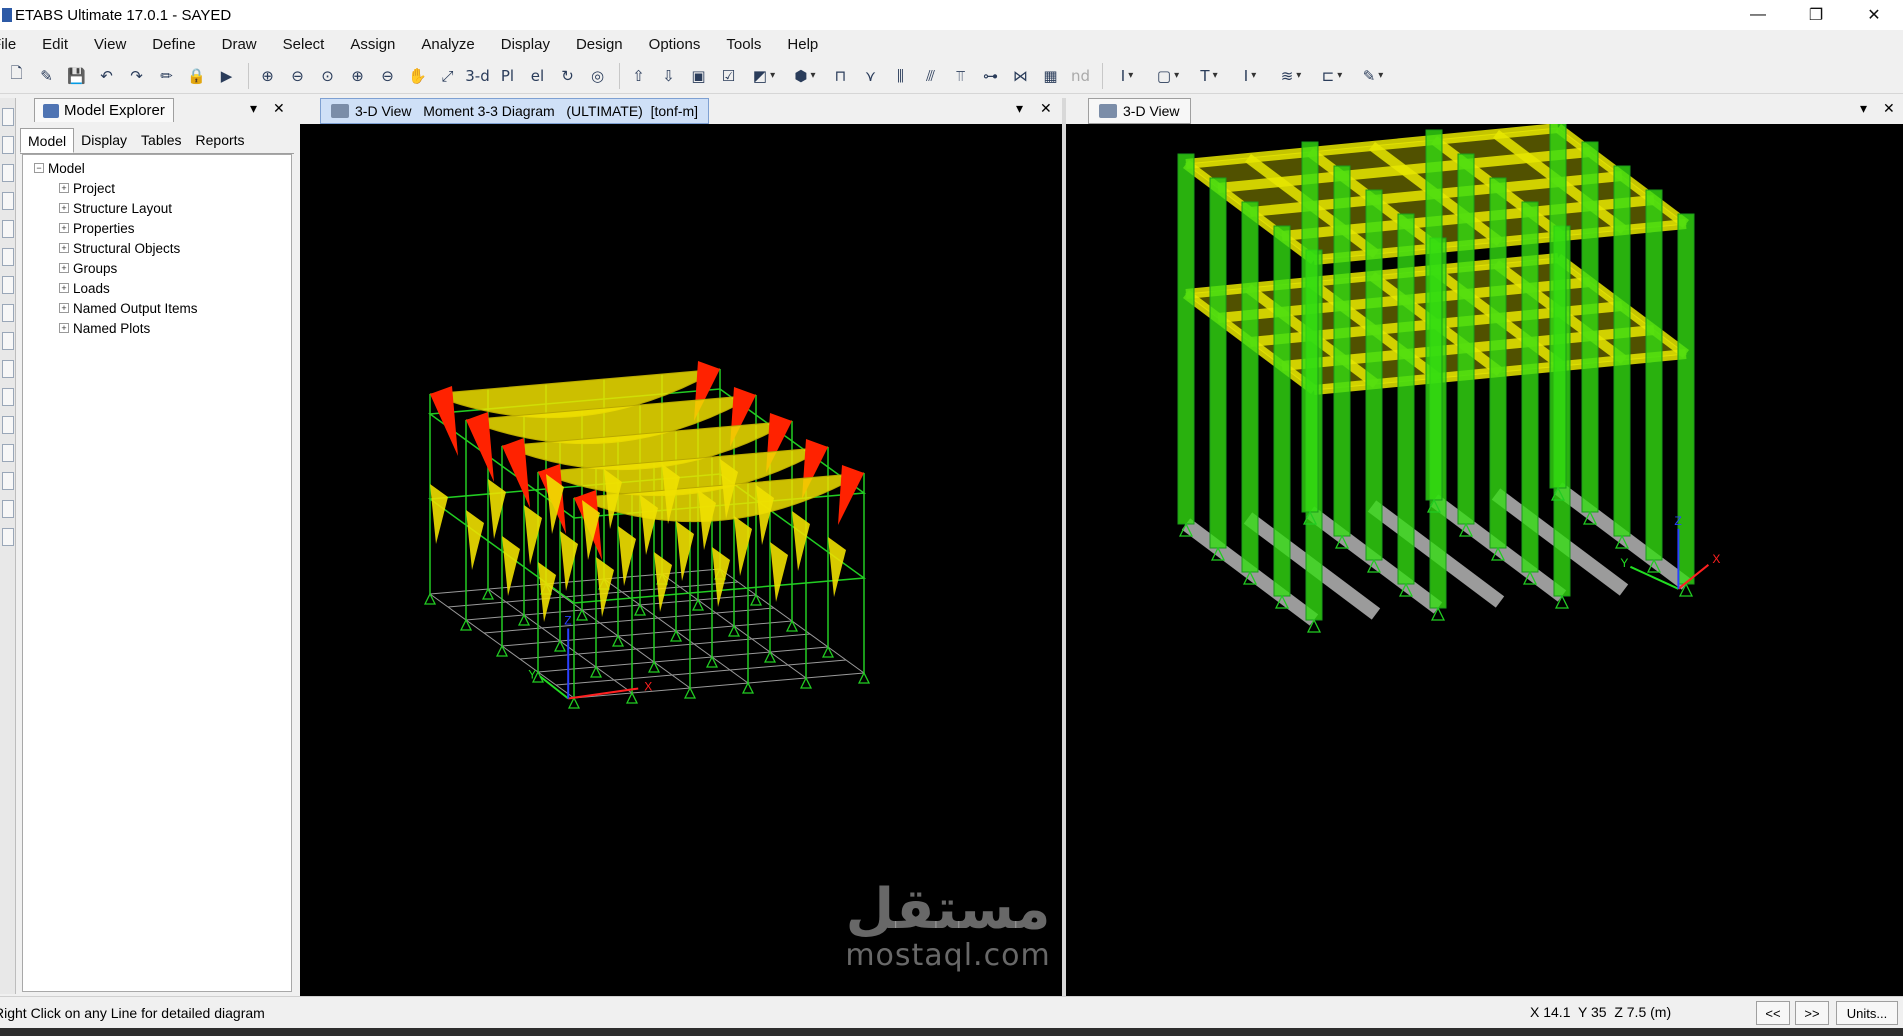  What do you see at coordinates (8, 285) in the screenshot?
I see `draw-poly-icon` at bounding box center [8, 285].